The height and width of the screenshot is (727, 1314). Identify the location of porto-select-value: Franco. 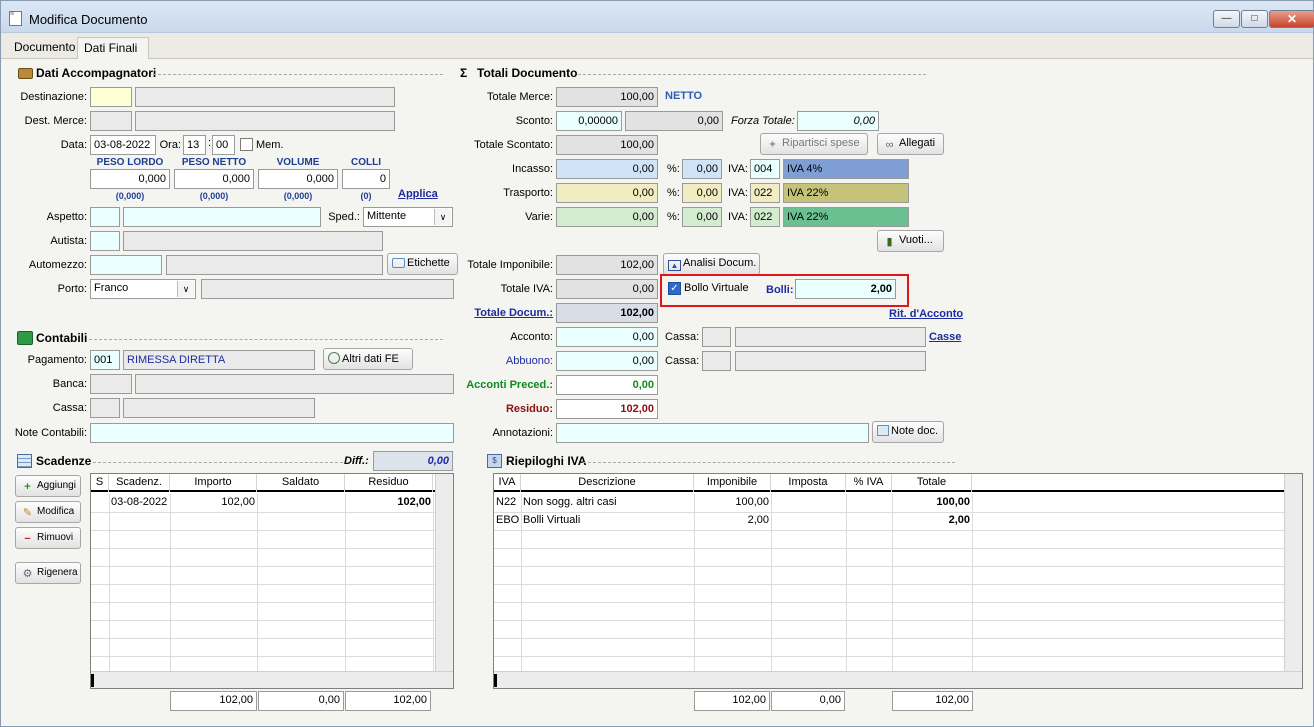
(111, 288).